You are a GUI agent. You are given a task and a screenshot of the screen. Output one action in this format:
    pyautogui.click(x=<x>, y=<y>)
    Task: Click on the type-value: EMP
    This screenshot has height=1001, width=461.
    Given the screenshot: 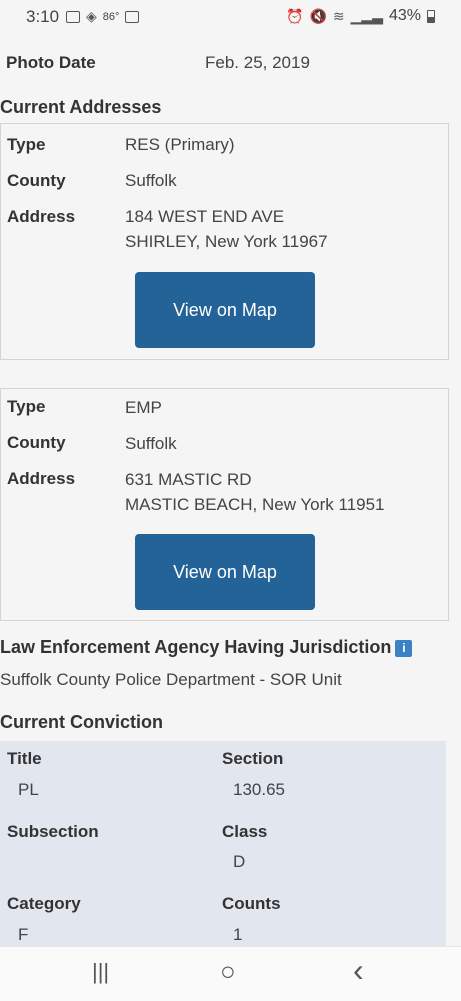 What is the action you would take?
    pyautogui.click(x=143, y=407)
    